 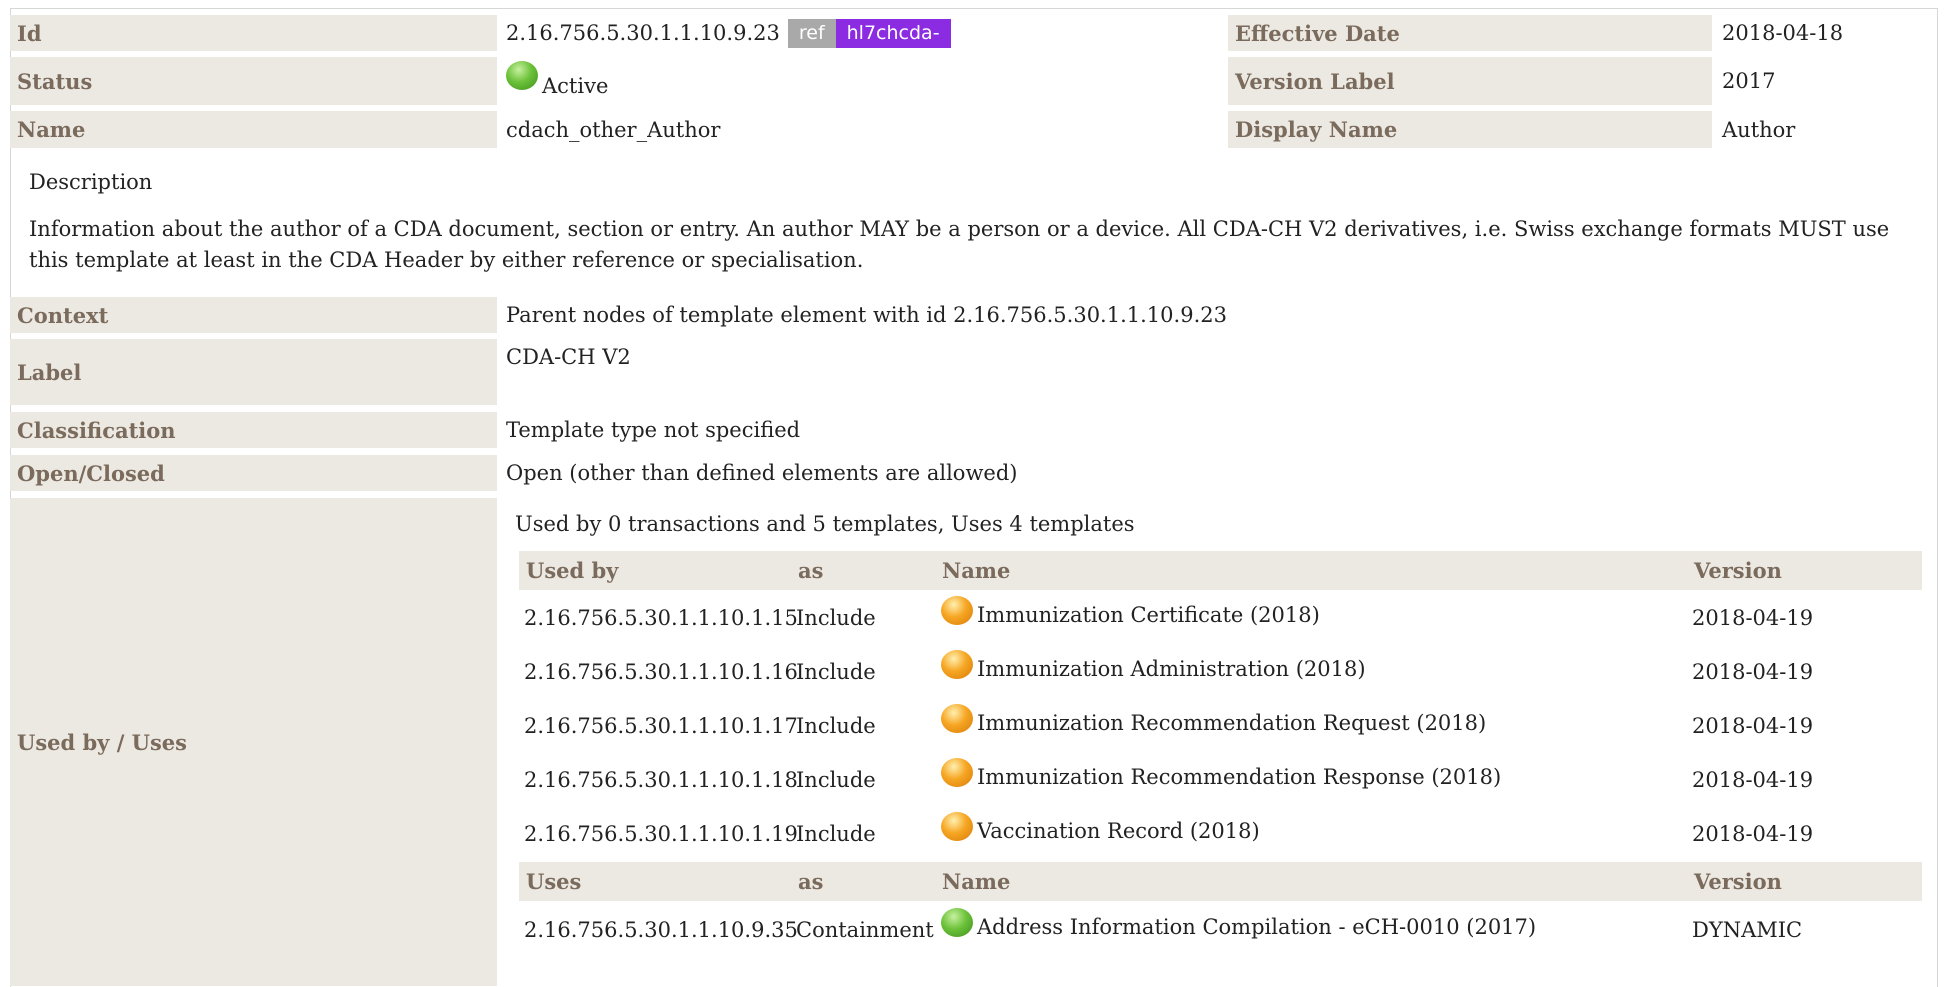 What do you see at coordinates (253, 430) in the screenshot?
I see `classification-label: Classification` at bounding box center [253, 430].